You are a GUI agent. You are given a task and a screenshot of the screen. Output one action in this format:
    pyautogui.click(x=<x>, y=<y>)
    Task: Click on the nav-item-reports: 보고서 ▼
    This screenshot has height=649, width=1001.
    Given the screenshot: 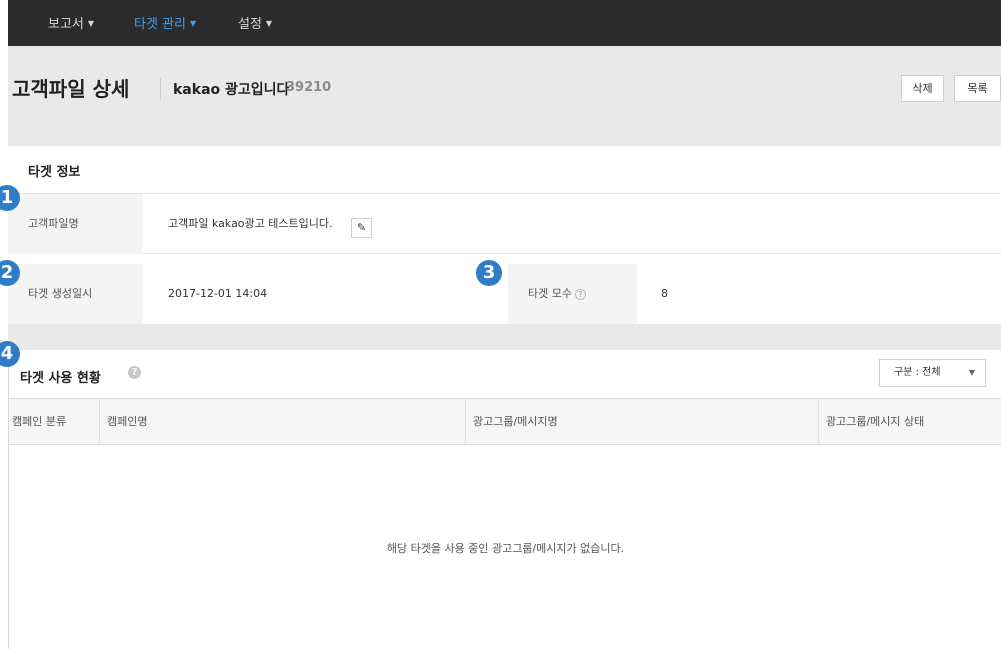 What is the action you would take?
    pyautogui.click(x=71, y=22)
    